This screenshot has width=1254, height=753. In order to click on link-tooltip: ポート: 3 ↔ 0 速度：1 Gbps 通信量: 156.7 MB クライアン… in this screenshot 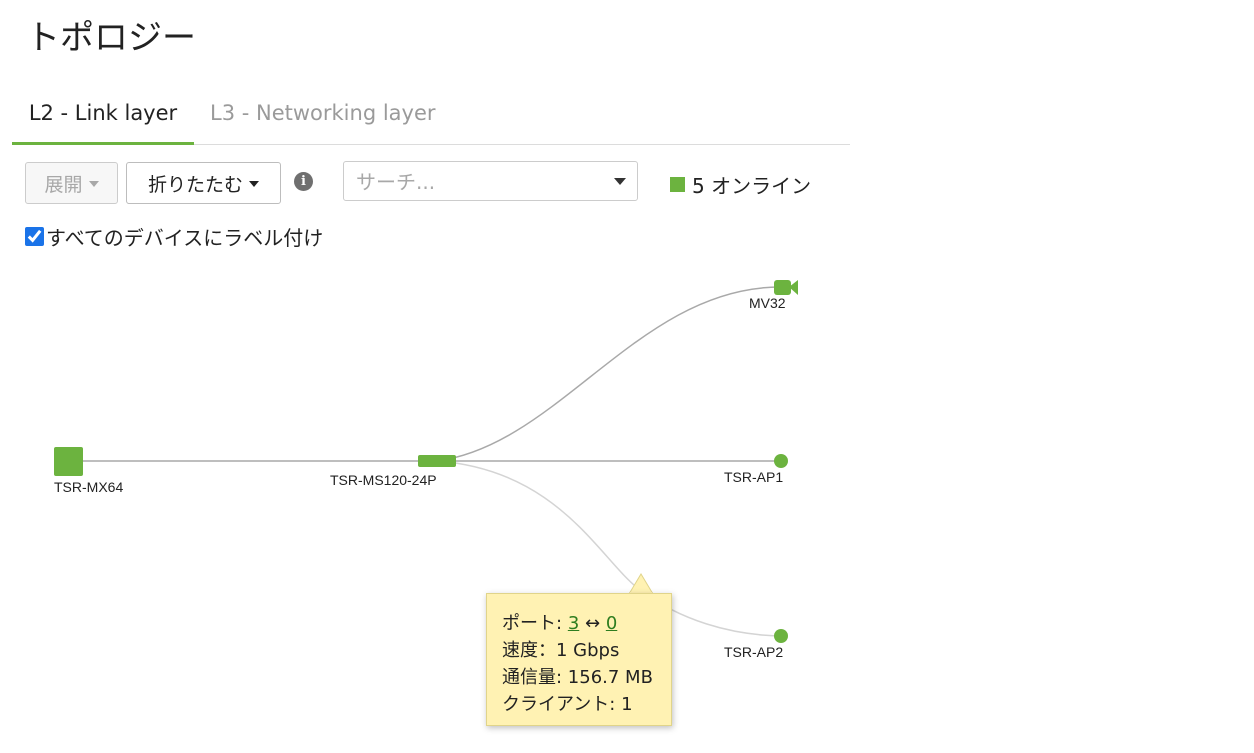, I will do `click(579, 659)`.